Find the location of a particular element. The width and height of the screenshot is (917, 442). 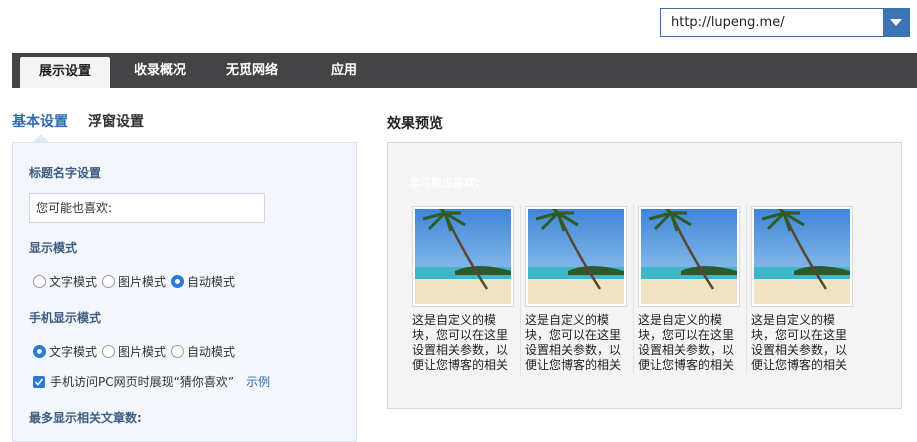

tab-apps: 应用 is located at coordinates (344, 70).